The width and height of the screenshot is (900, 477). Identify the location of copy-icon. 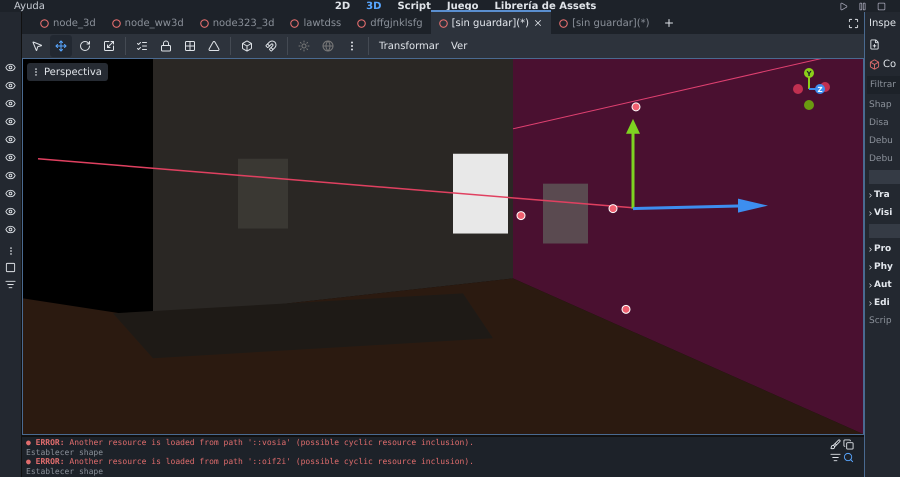
(848, 444).